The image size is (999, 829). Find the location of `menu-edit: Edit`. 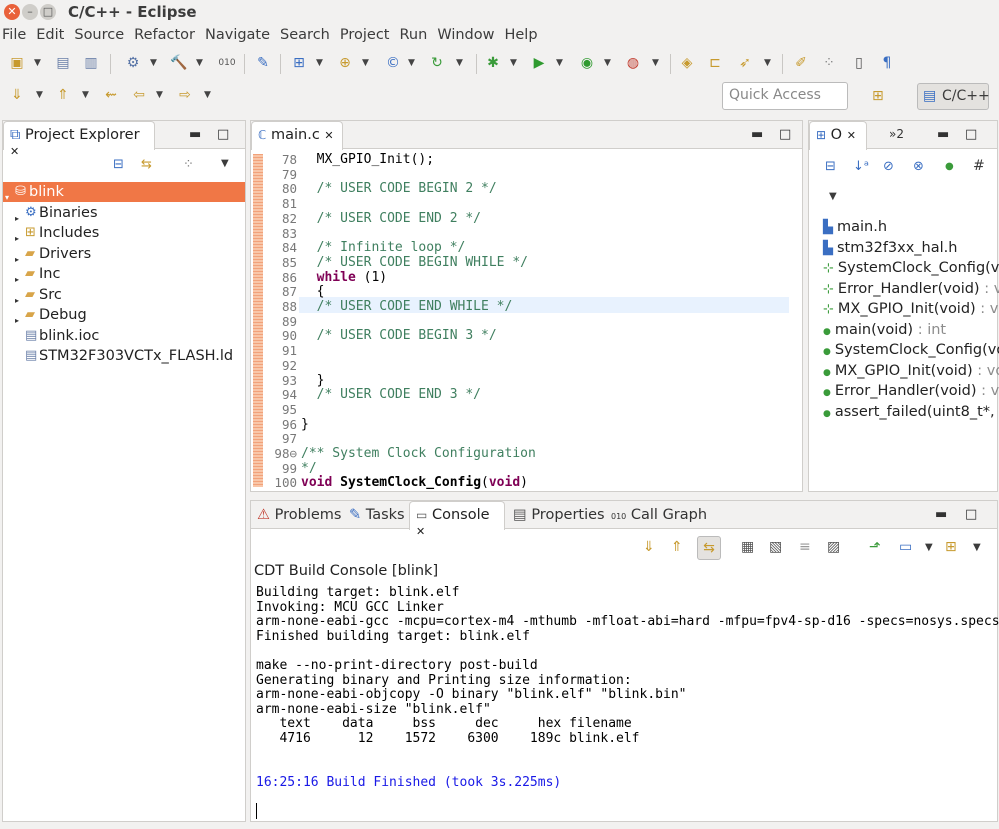

menu-edit: Edit is located at coordinates (50, 35).